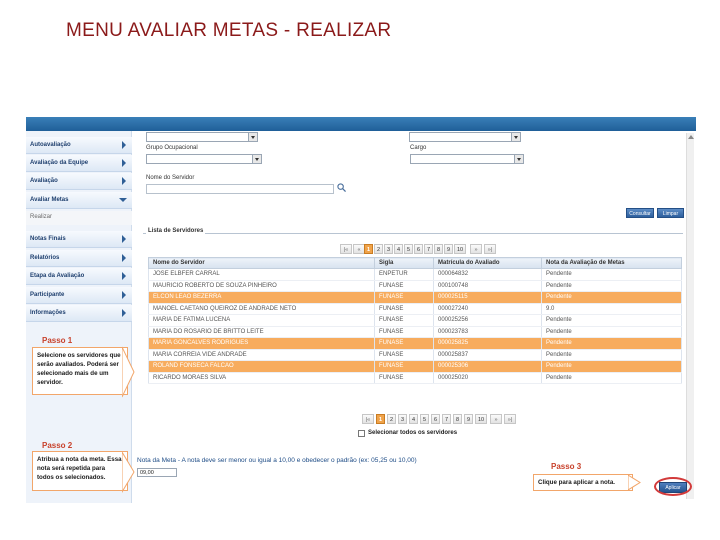 The image size is (720, 540). Describe the element at coordinates (172, 148) in the screenshot. I see `grupo-label: Grupo Ocupacional` at that location.